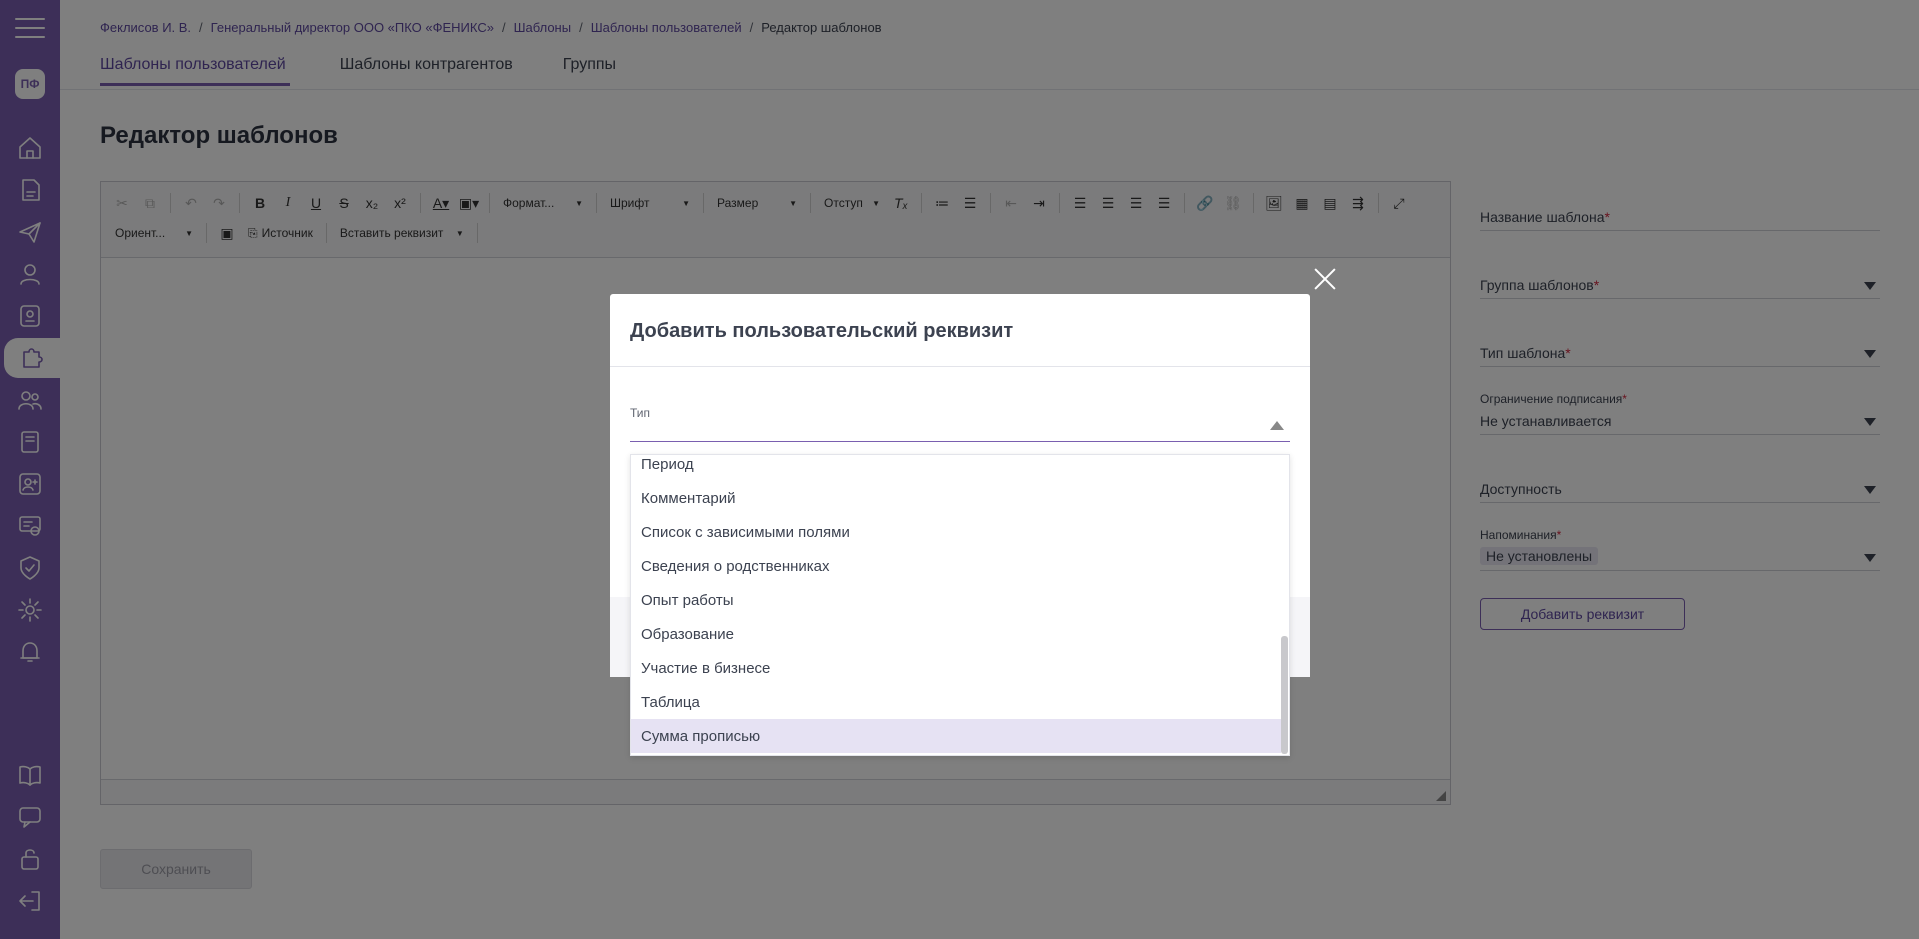  Describe the element at coordinates (956, 532) in the screenshot. I see `list-item: Список с зависимыми полями` at that location.